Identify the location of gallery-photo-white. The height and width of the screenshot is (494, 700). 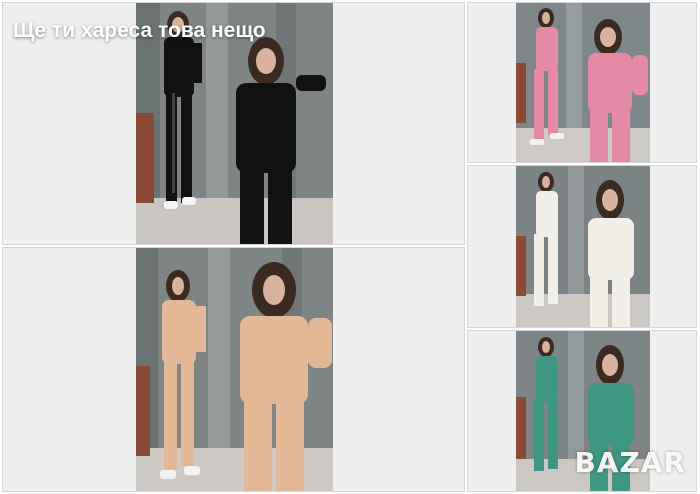
(582, 246).